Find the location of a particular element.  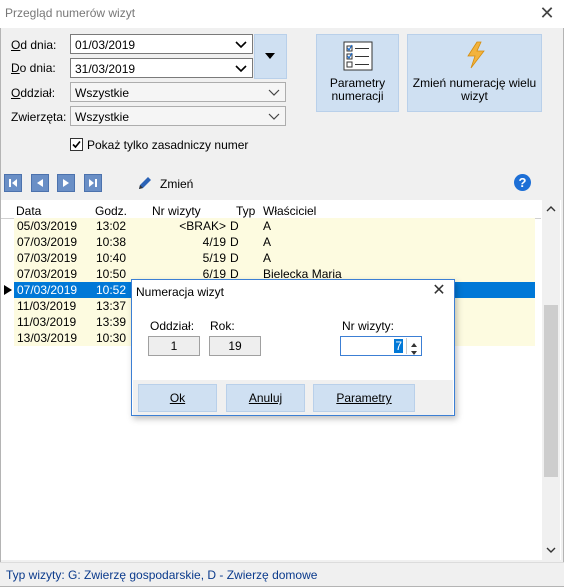

zmien-numeracje-line2: wizyt is located at coordinates (474, 96).